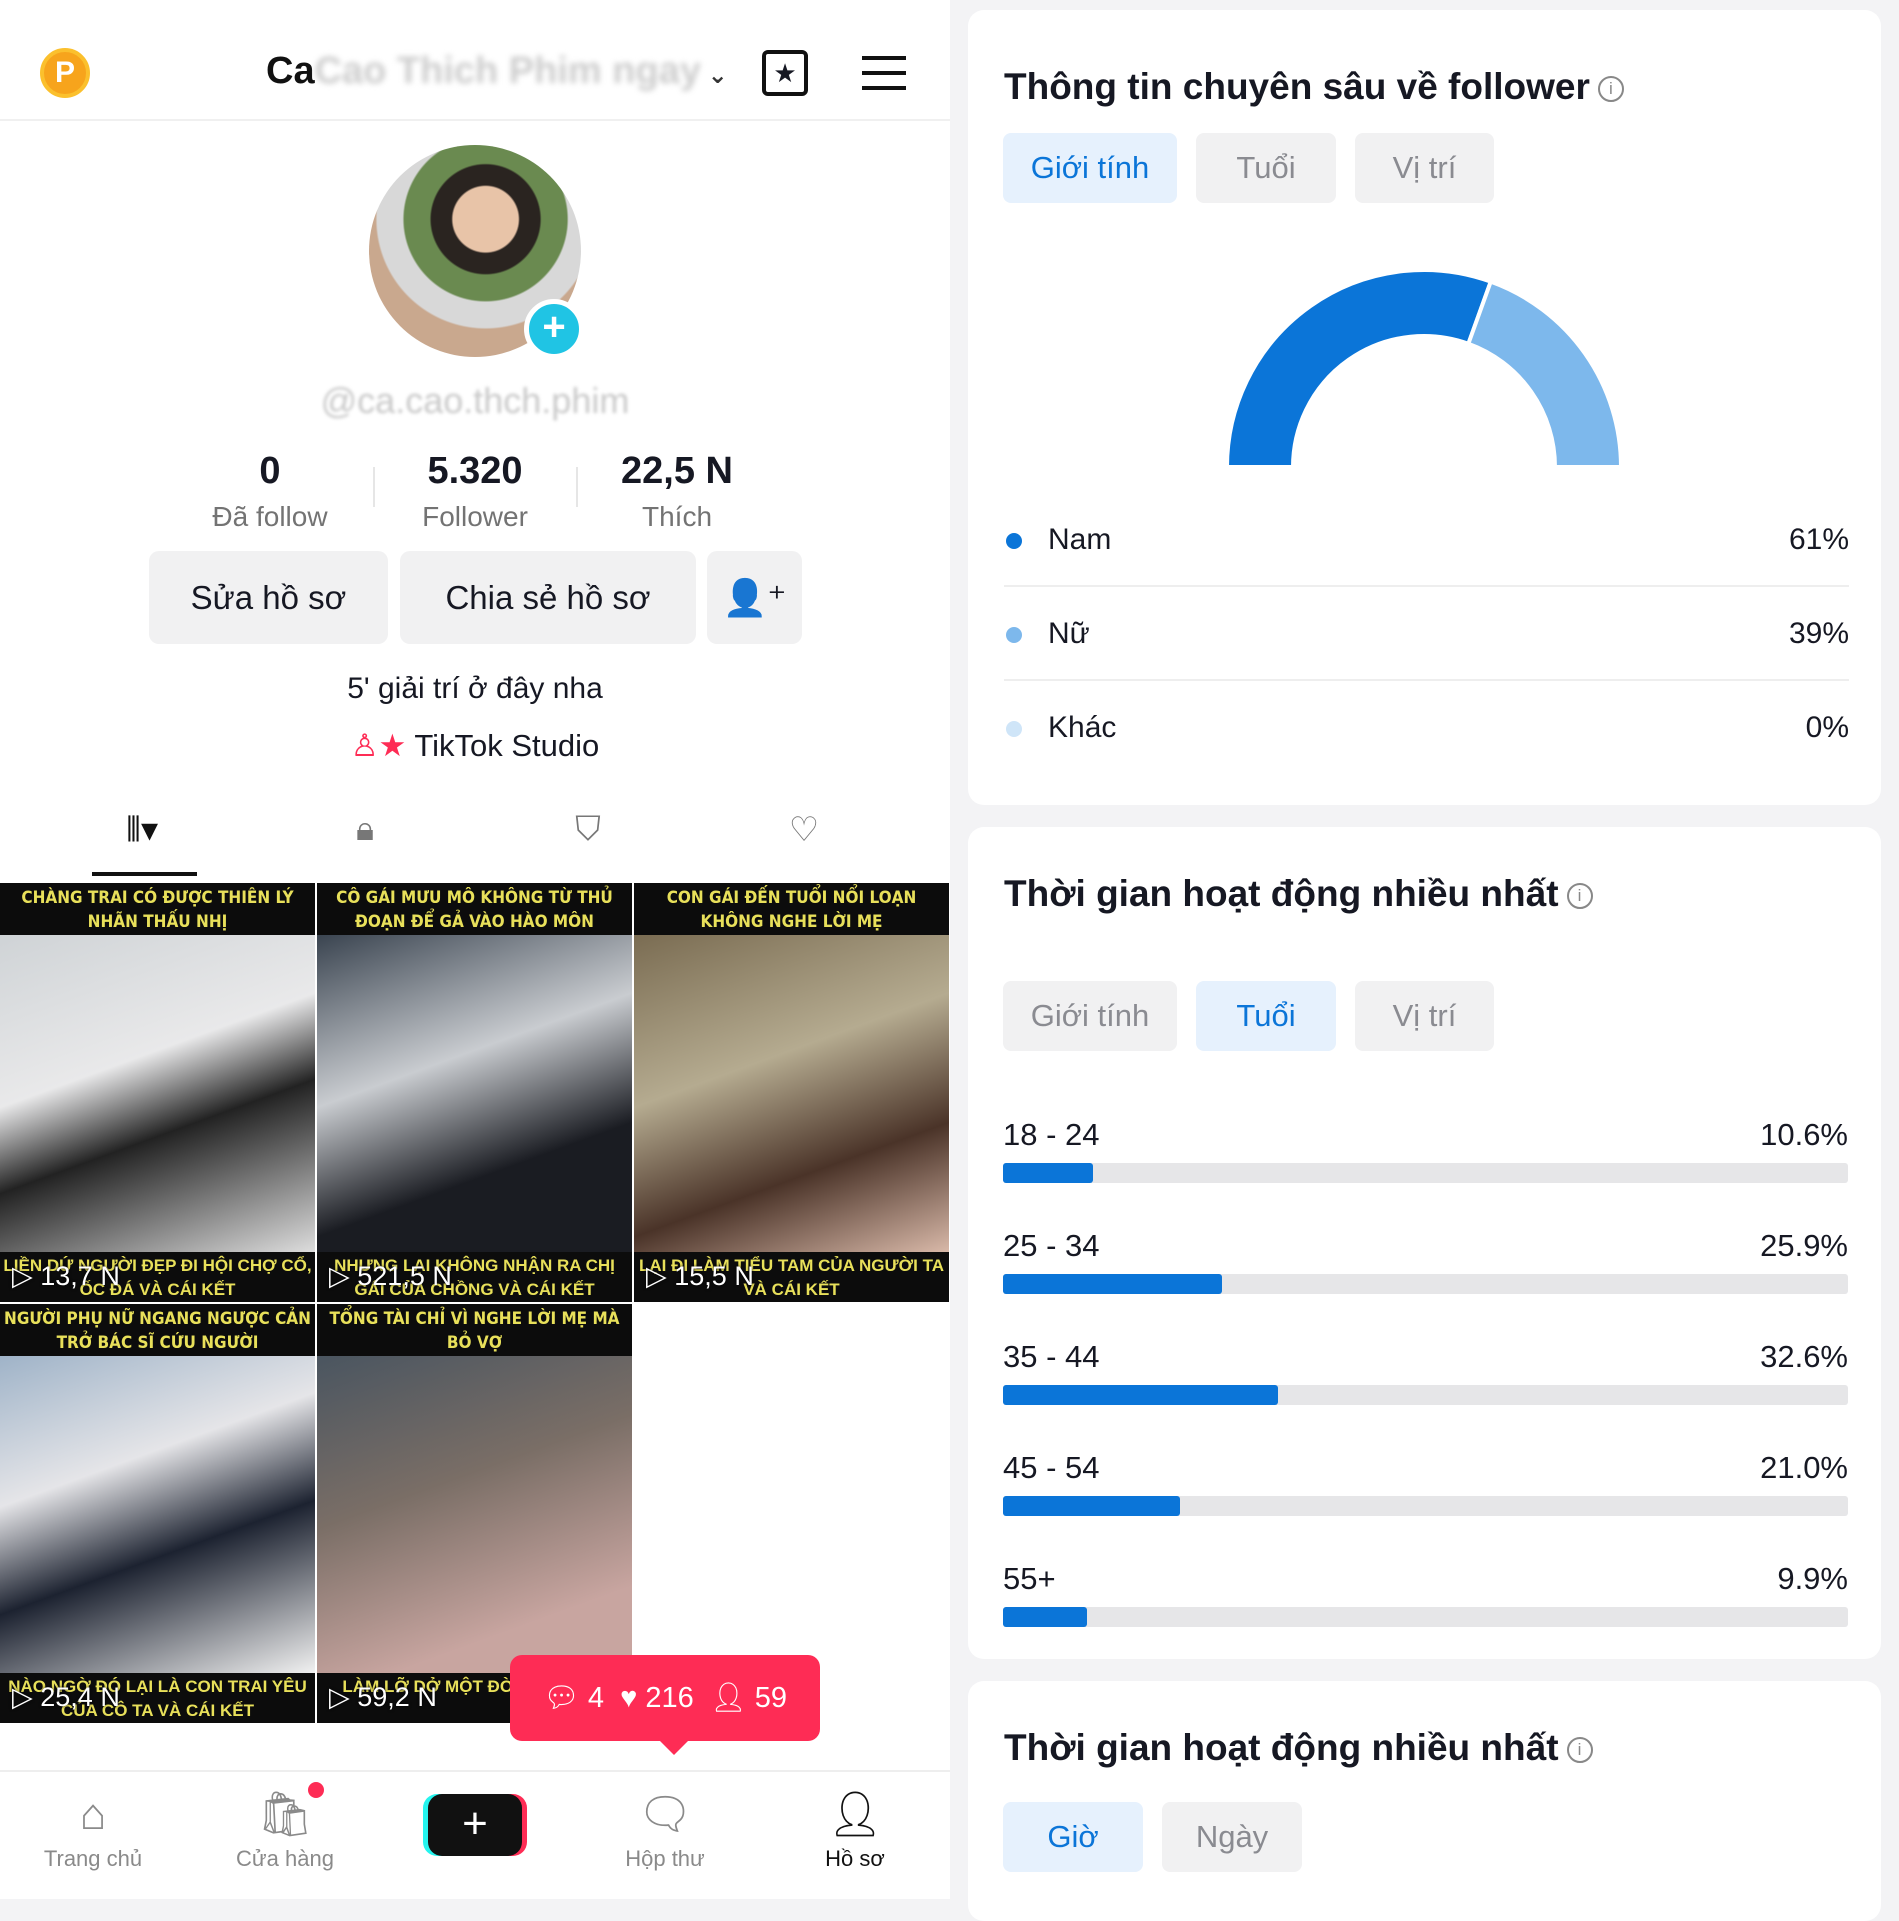  I want to click on card-title: Thông tin chuyên sâu về follower i, so click(1314, 87).